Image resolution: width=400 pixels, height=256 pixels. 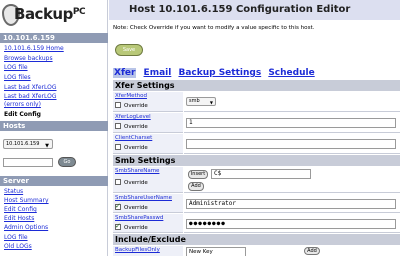 I want to click on host-header: 10.101.6.159, so click(x=54, y=38).